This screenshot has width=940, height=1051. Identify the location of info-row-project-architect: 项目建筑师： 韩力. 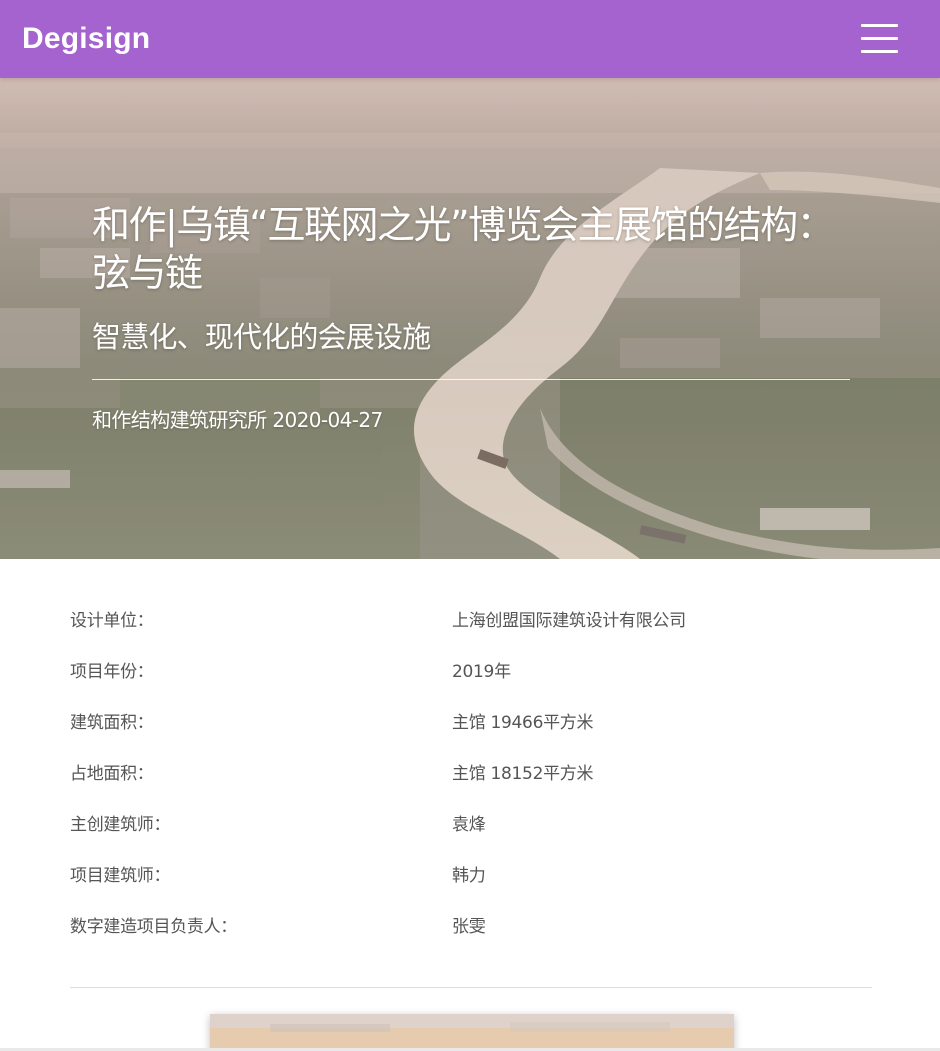
(471, 880).